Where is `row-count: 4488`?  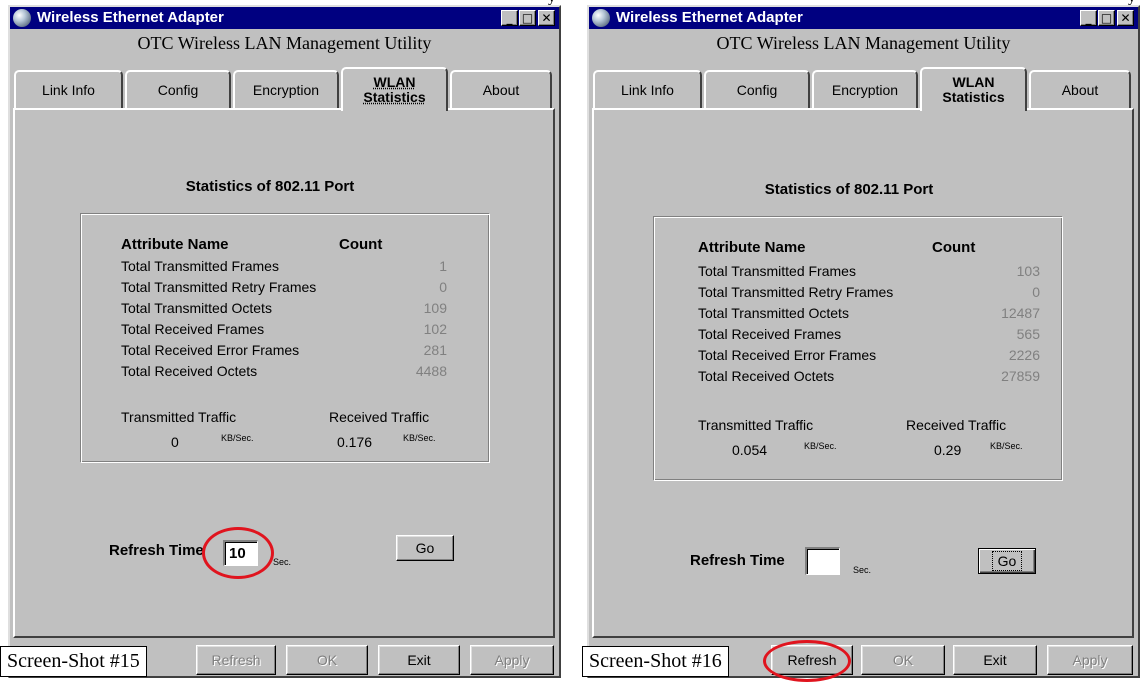
row-count: 4488 is located at coordinates (431, 371).